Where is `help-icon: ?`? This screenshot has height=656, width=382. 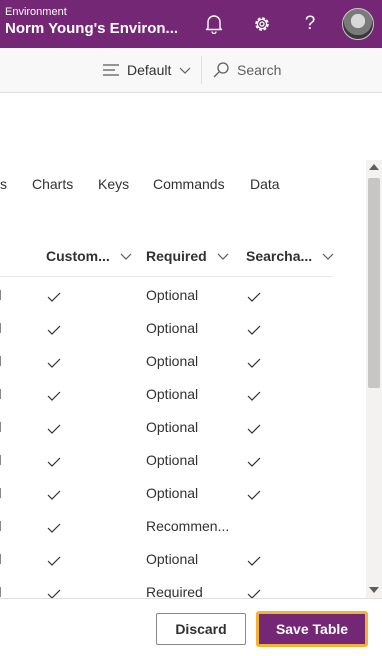 help-icon: ? is located at coordinates (310, 24).